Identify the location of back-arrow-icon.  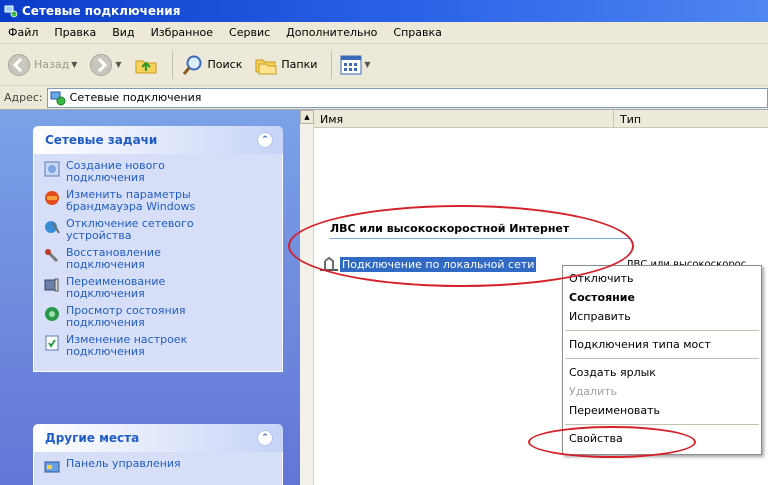
(19, 64).